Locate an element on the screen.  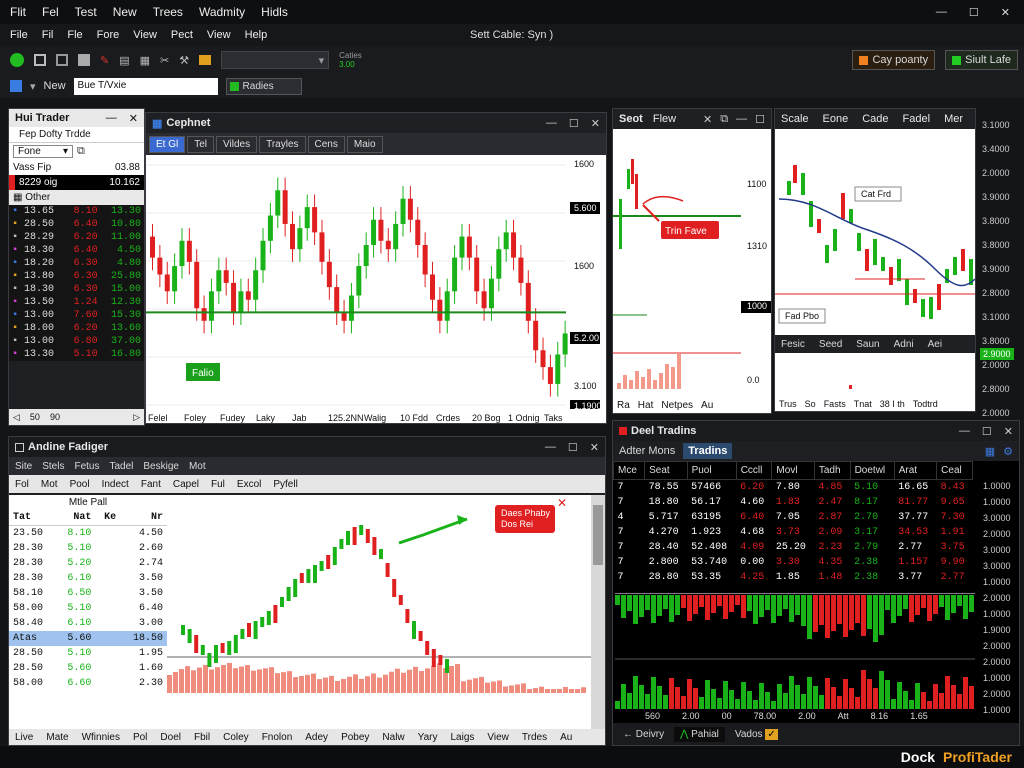
radies-dropdown: Radies is located at coordinates (263, 86).